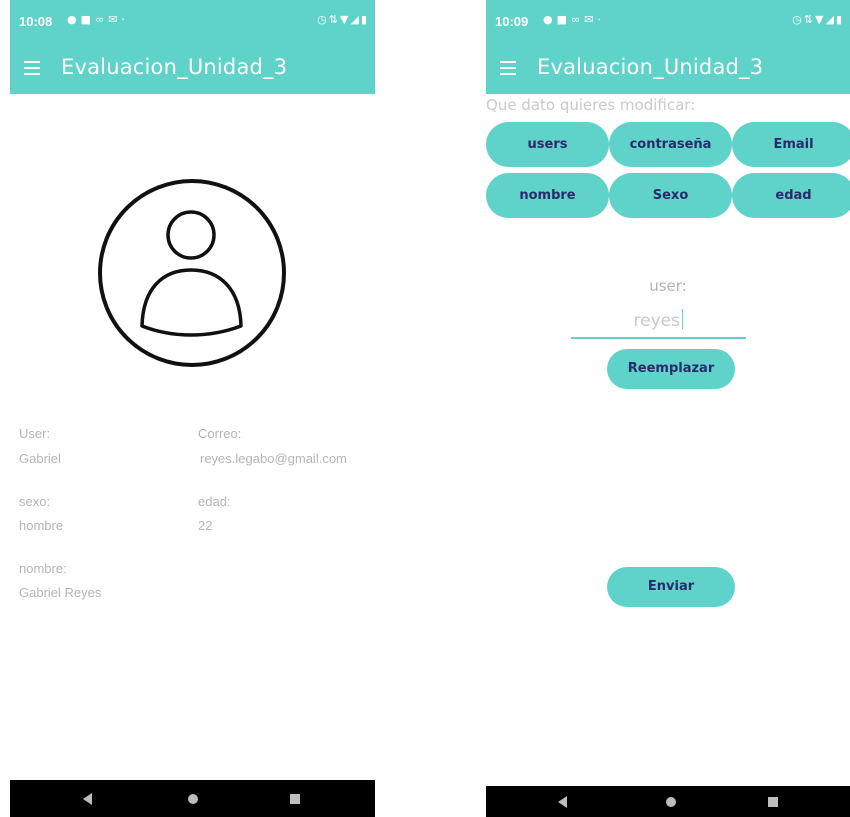  I want to click on option-age-button: edad, so click(791, 195).